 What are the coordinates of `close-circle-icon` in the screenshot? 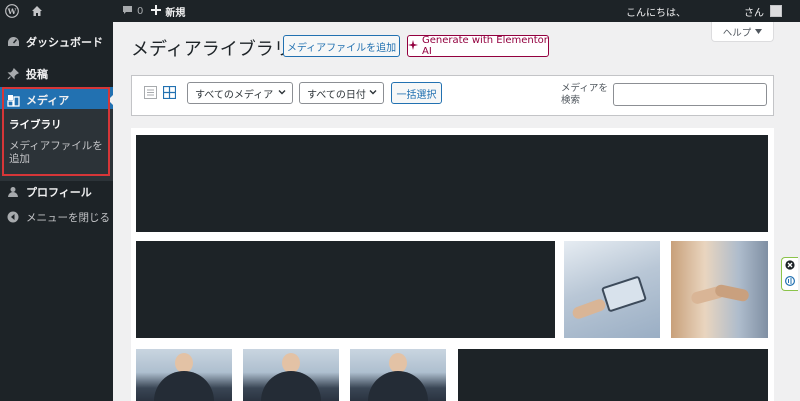 It's located at (790, 266).